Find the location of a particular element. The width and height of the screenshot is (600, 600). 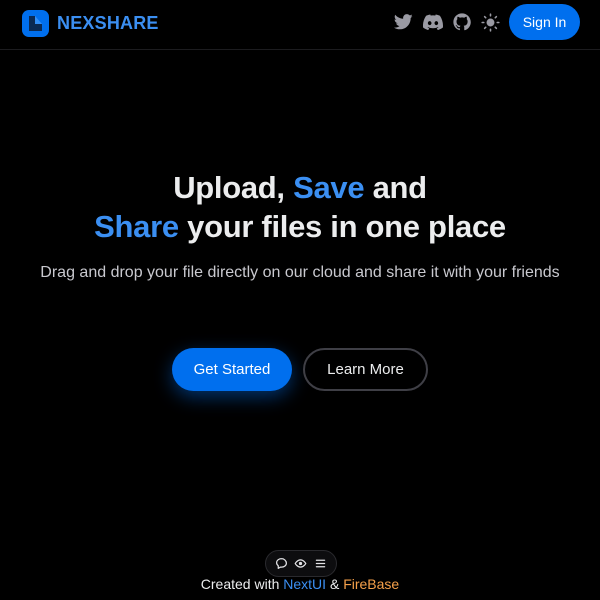

eye-icon is located at coordinates (301, 564).